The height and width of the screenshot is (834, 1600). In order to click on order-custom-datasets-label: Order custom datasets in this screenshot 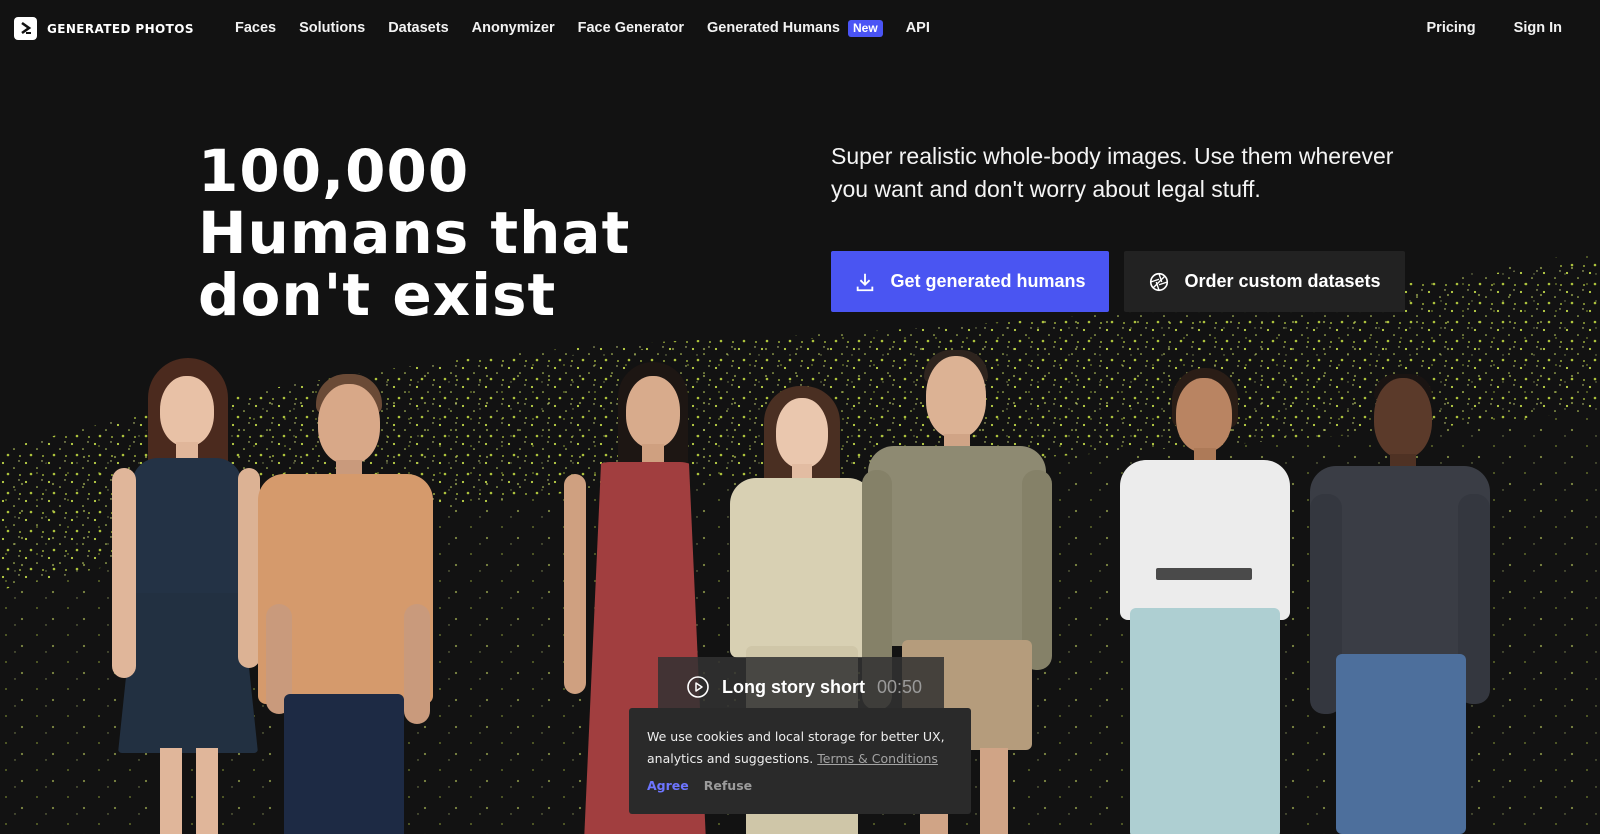, I will do `click(1282, 281)`.